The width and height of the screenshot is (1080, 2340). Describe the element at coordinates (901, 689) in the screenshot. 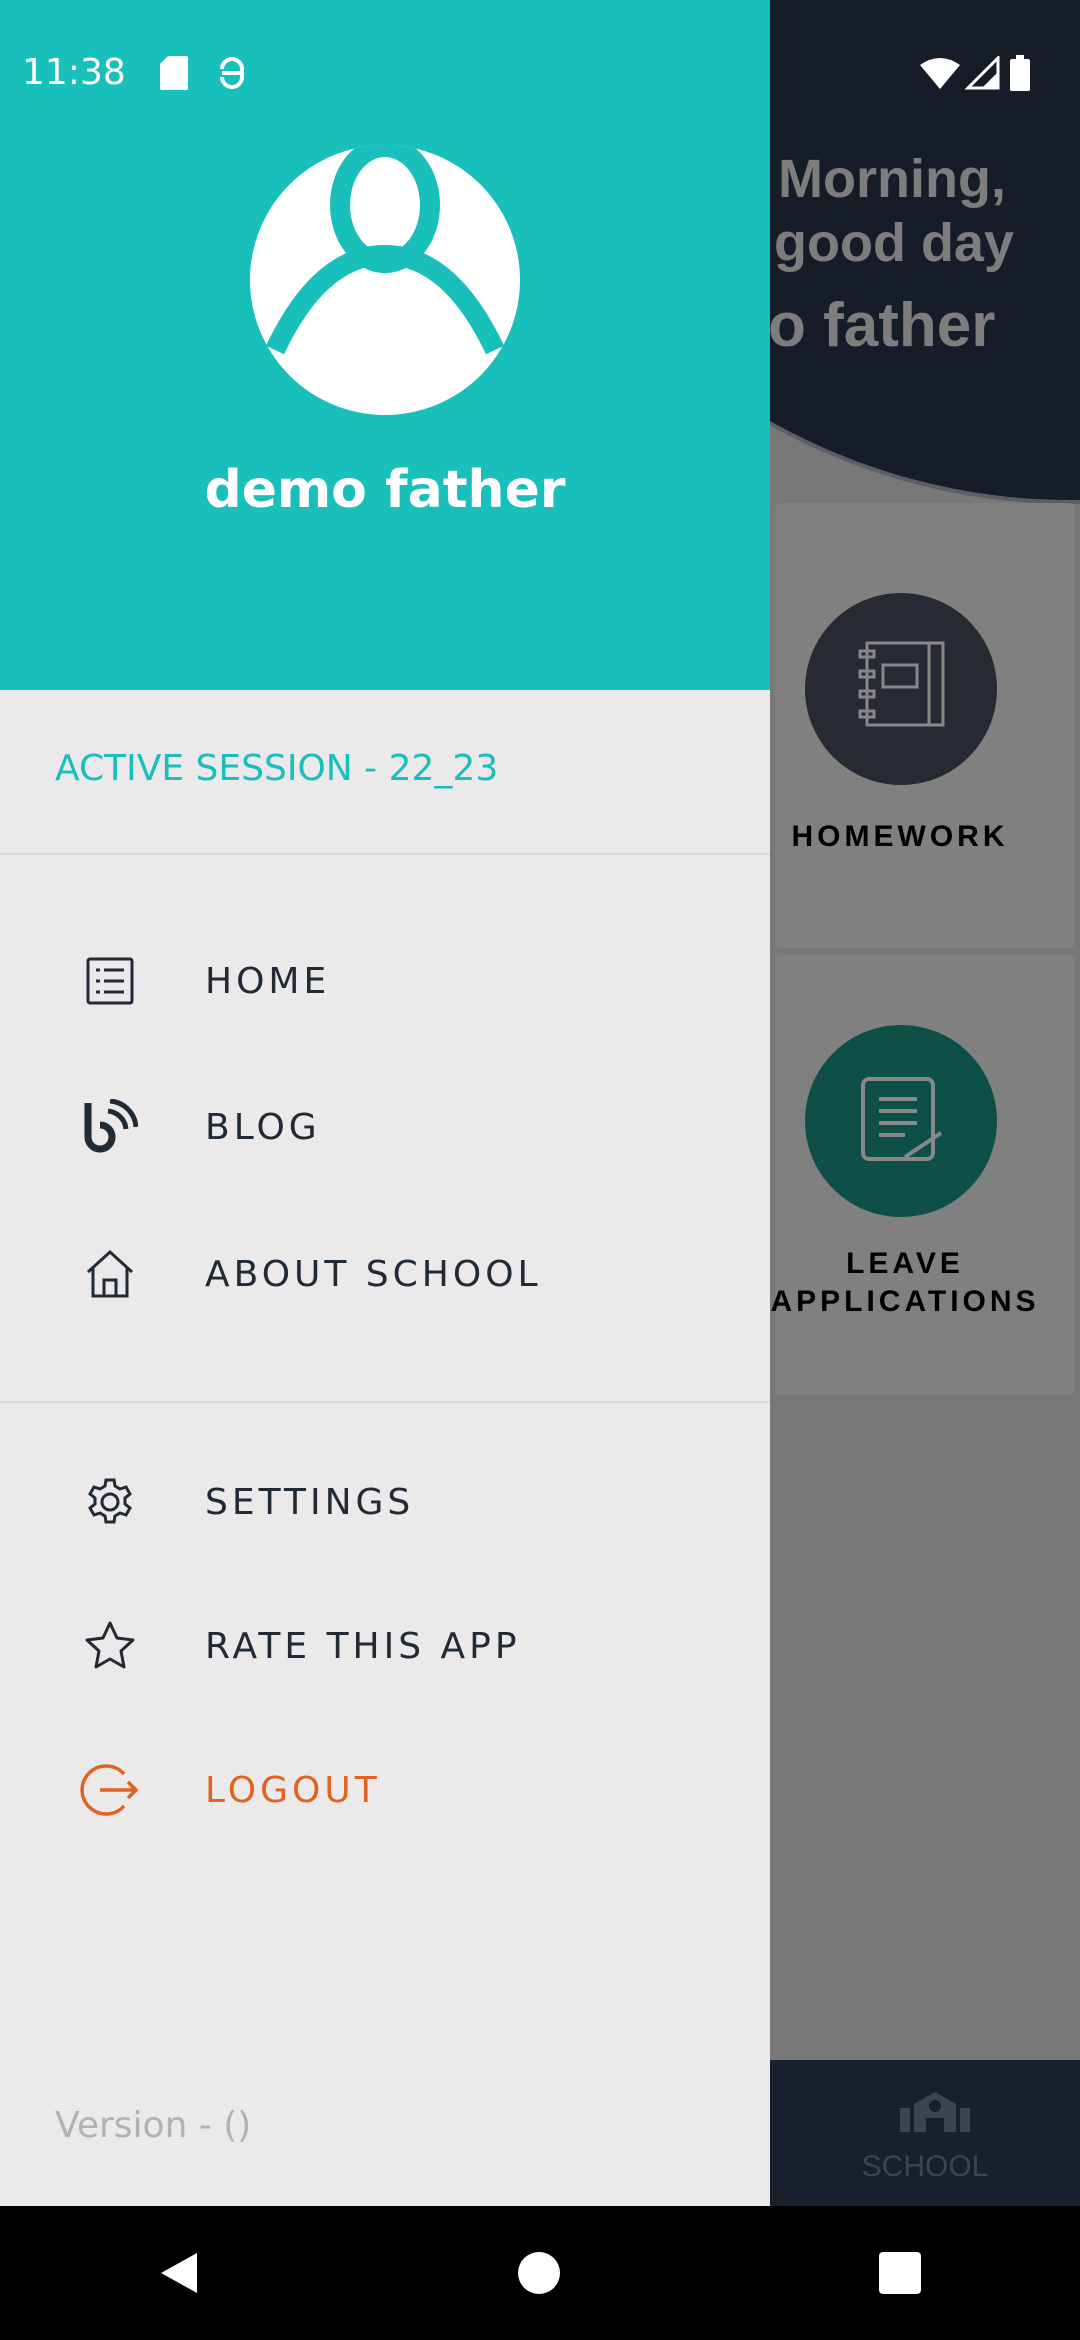

I see `notebook-icon` at that location.